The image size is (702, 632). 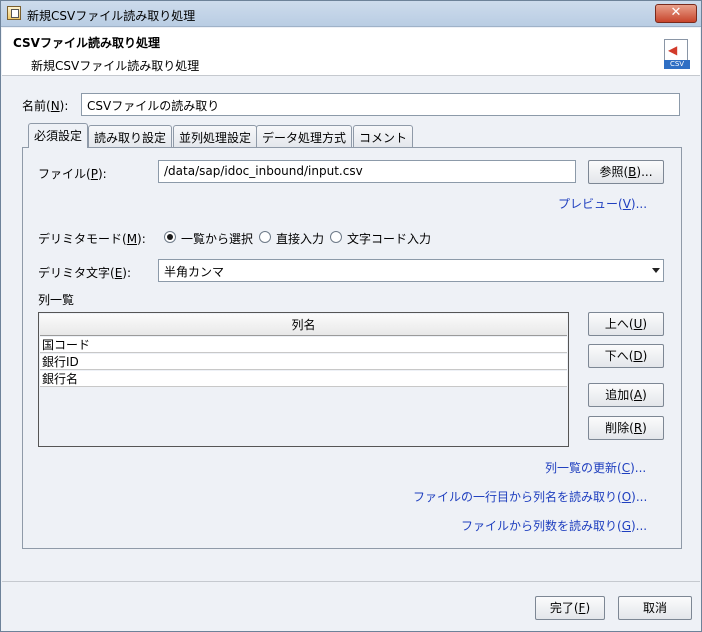 What do you see at coordinates (14, 13) in the screenshot?
I see `app-icon` at bounding box center [14, 13].